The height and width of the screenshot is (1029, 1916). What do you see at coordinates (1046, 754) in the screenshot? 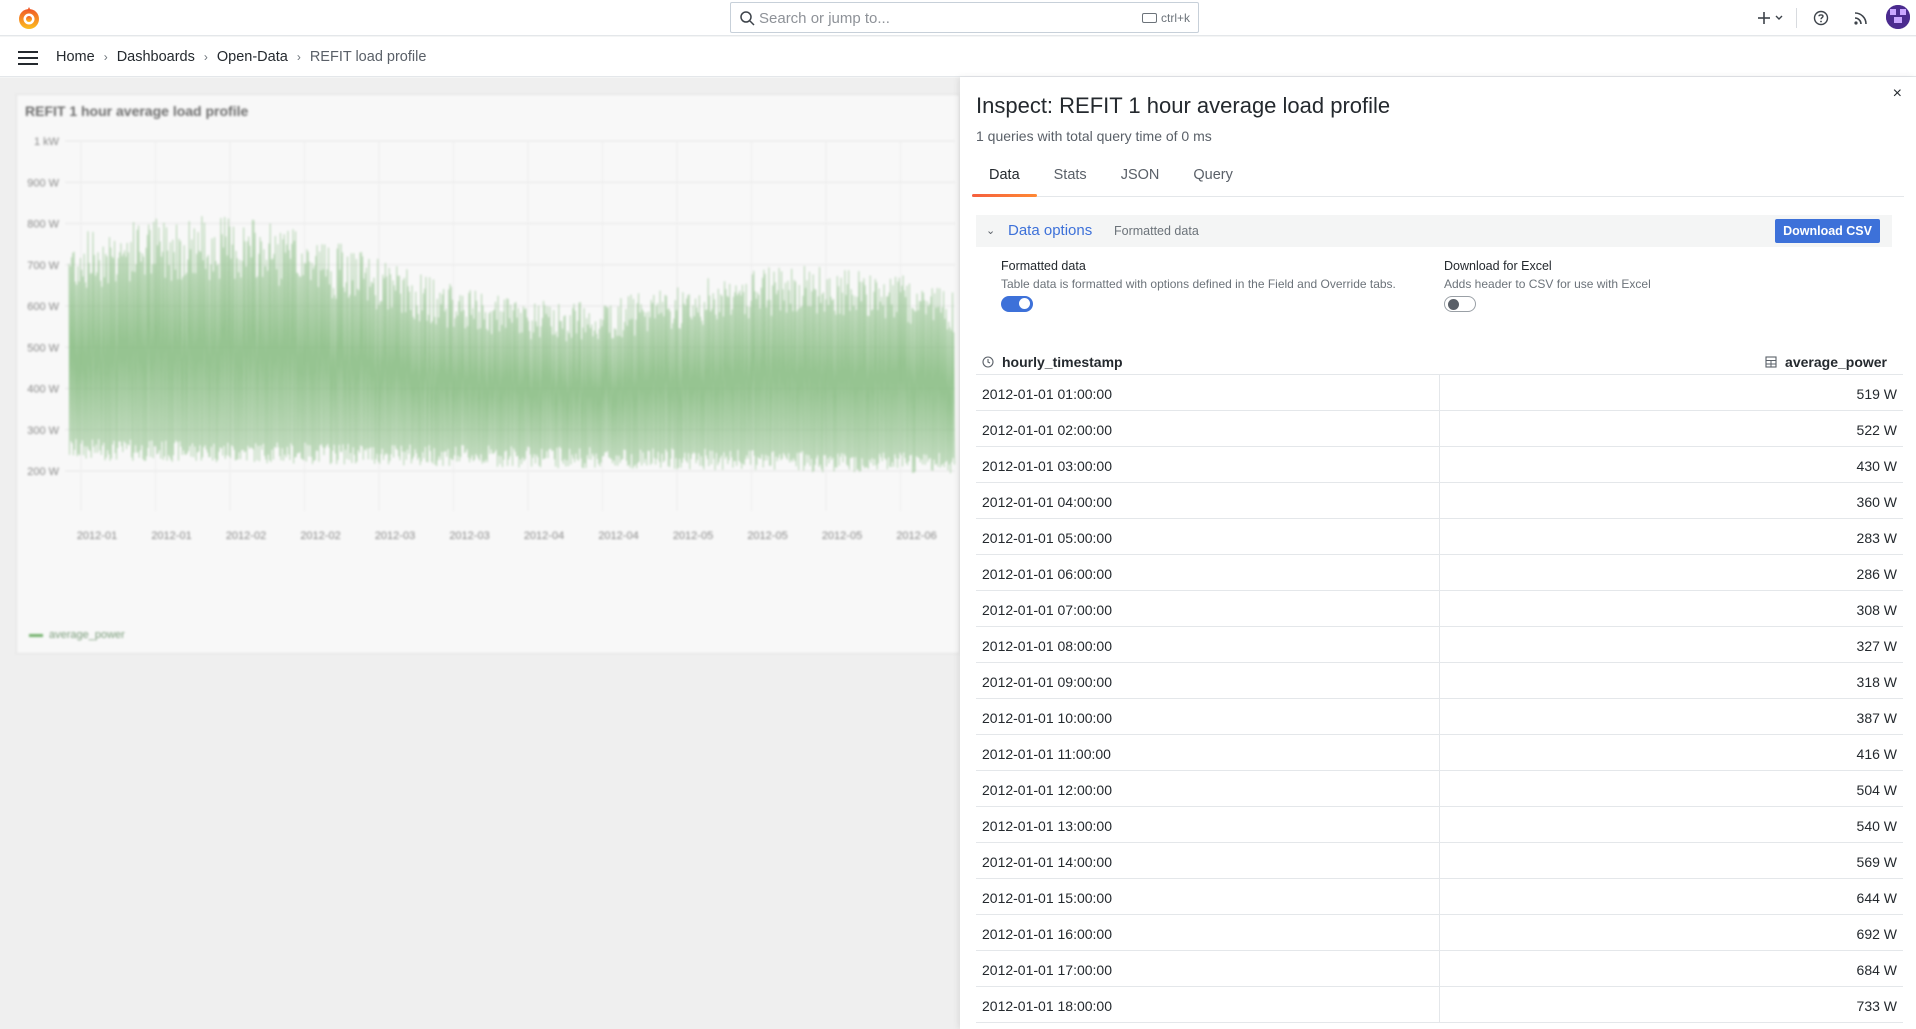
I see `cell-timestamp: 2012-01-01 11:00:00` at bounding box center [1046, 754].